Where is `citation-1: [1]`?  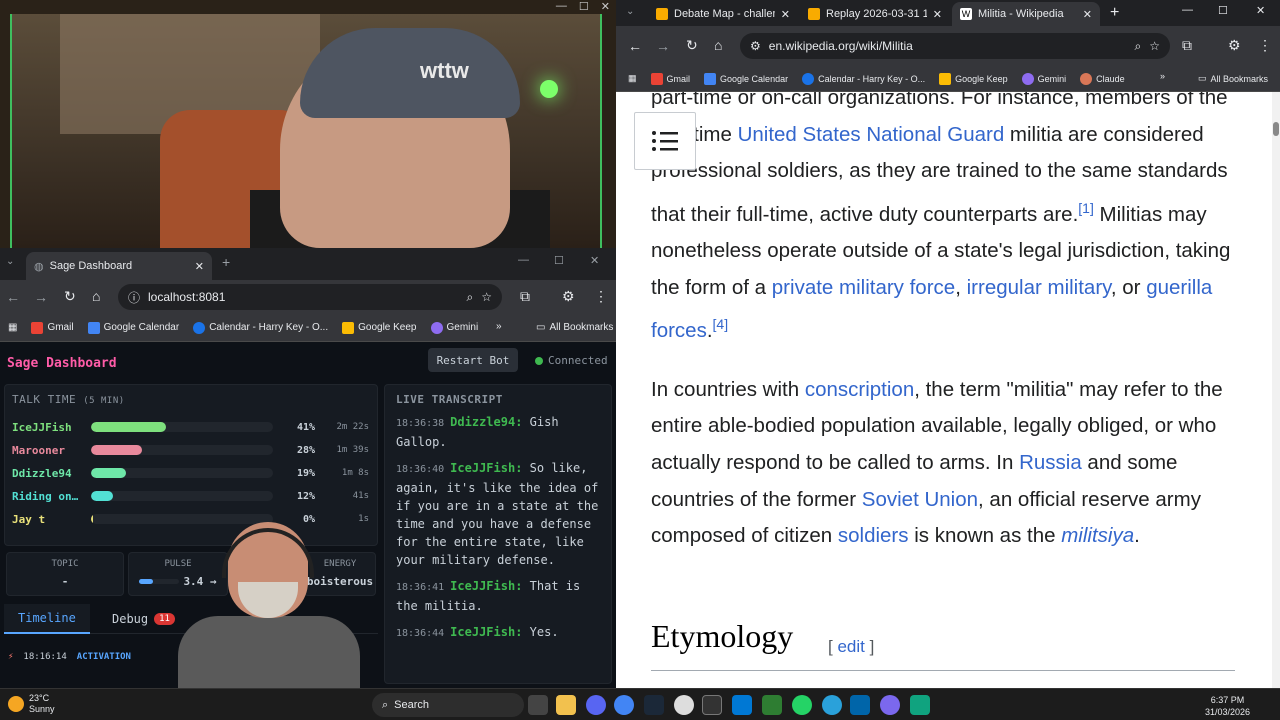
citation-1: [1] is located at coordinates (1086, 208).